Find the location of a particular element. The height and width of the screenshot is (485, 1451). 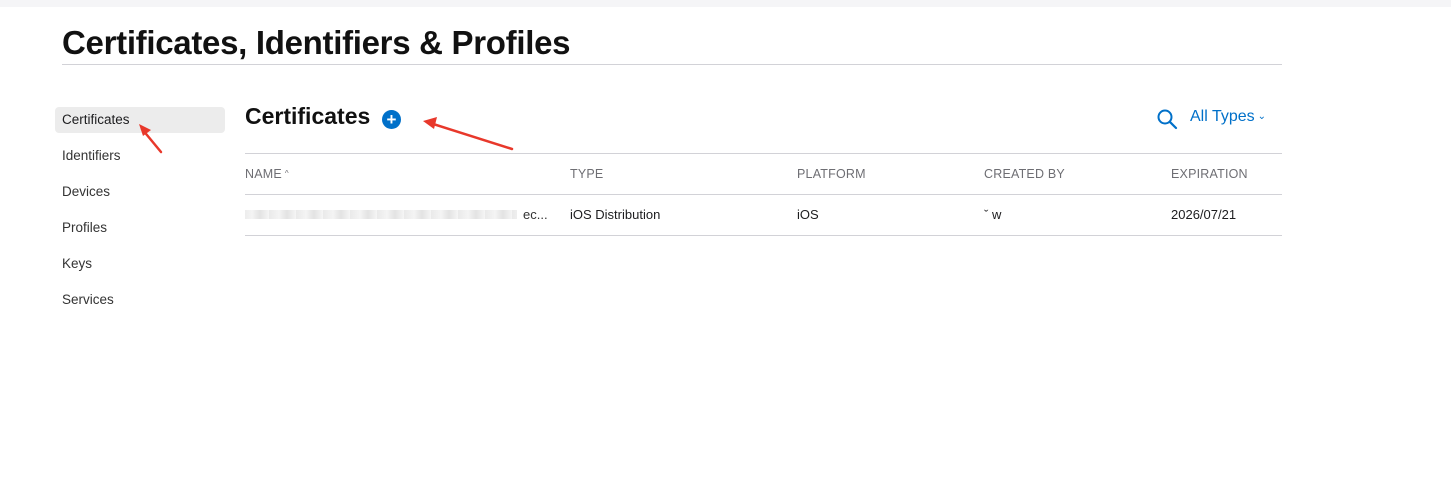

sidebar-item-services: Services is located at coordinates (140, 300).